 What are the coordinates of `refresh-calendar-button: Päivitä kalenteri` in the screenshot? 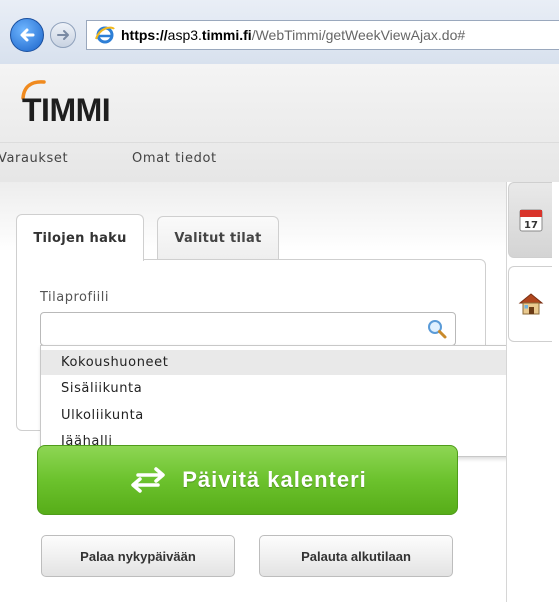 It's located at (247, 480).